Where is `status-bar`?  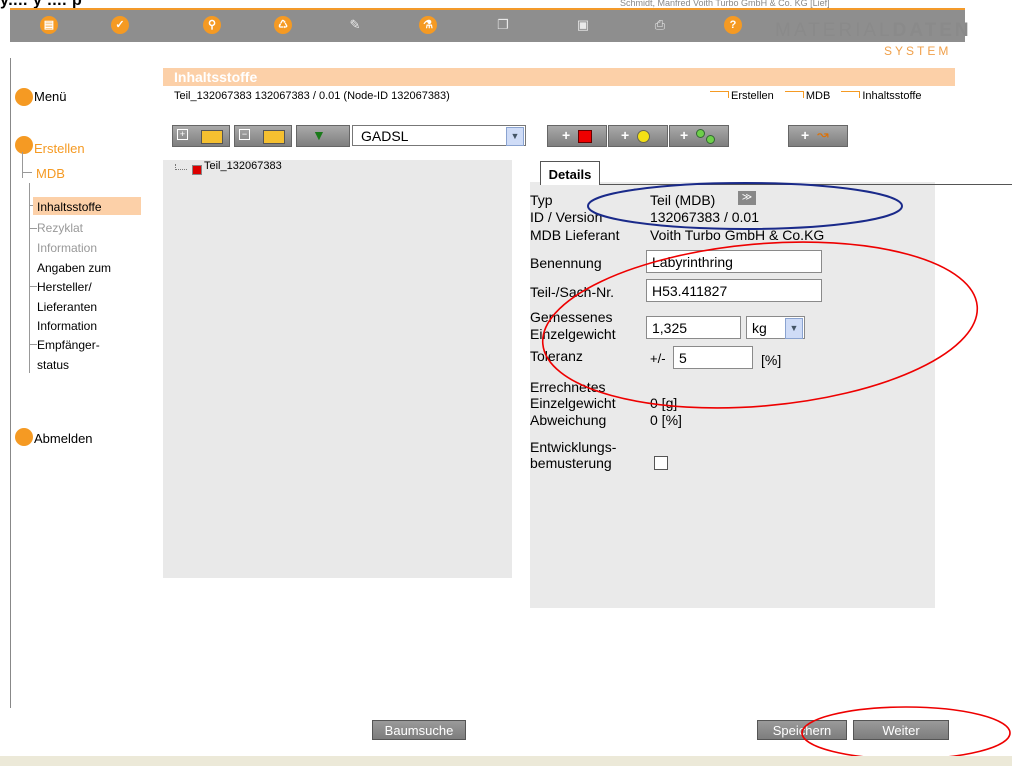
status-bar is located at coordinates (506, 761).